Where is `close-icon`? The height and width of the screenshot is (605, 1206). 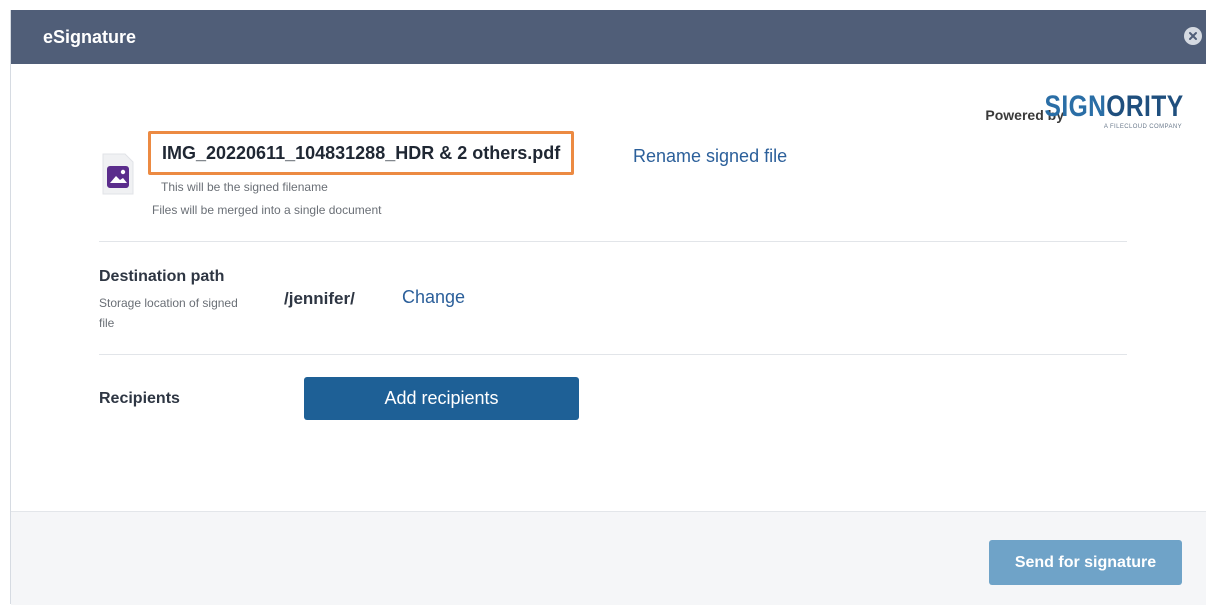
close-icon is located at coordinates (1193, 36).